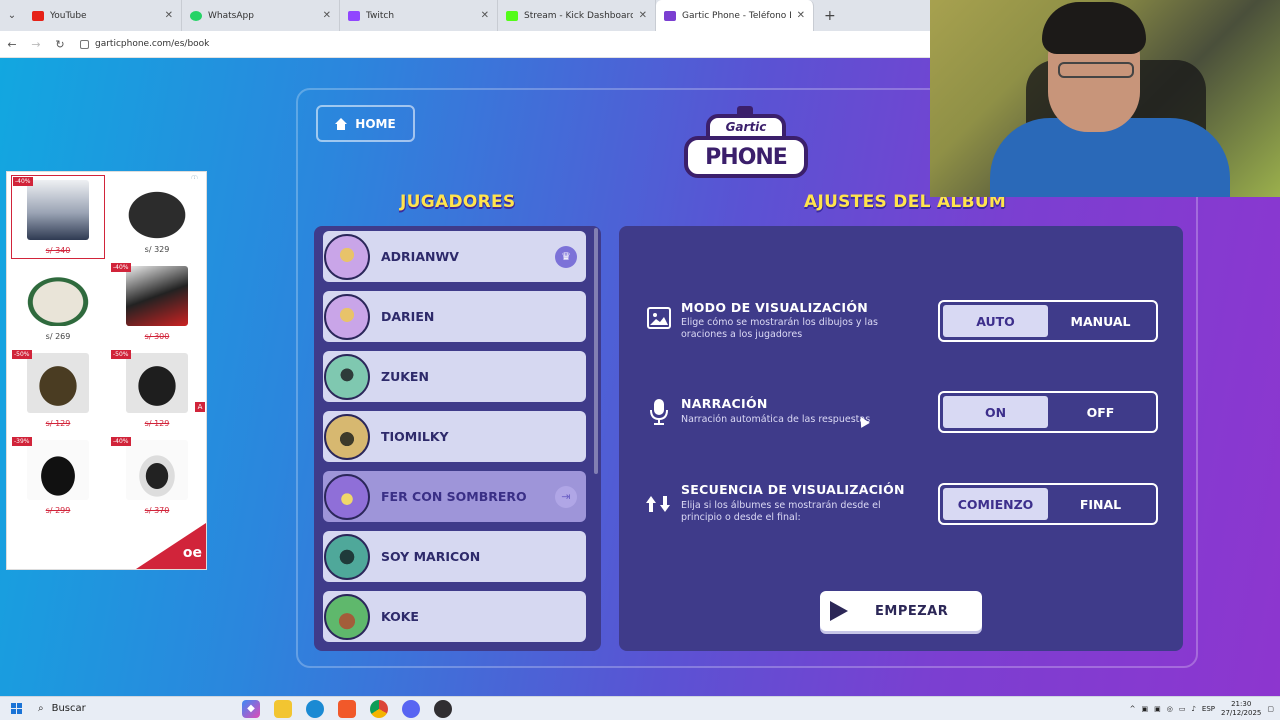  Describe the element at coordinates (735, 15) in the screenshot. I see `tab-gartic-phone: Gartic Phone - Teléfono Descon ✕` at that location.